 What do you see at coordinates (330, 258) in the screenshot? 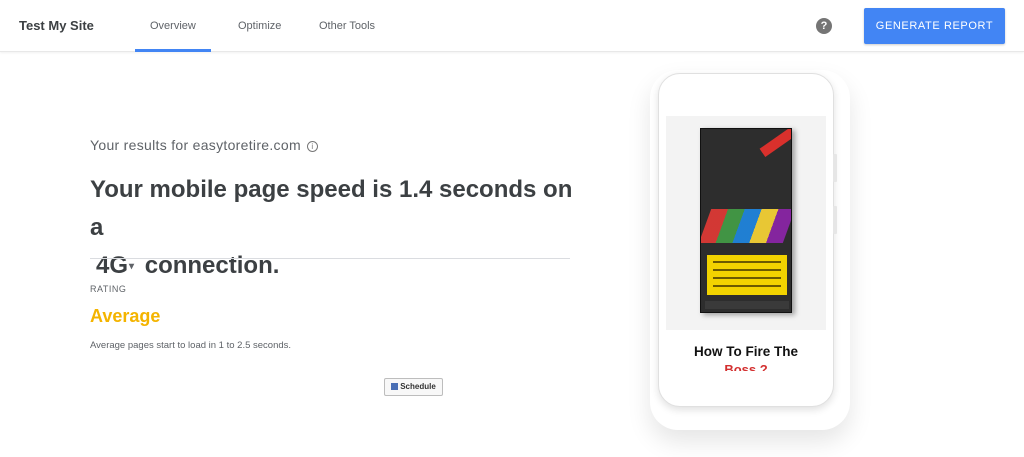
I see `section-divider` at bounding box center [330, 258].